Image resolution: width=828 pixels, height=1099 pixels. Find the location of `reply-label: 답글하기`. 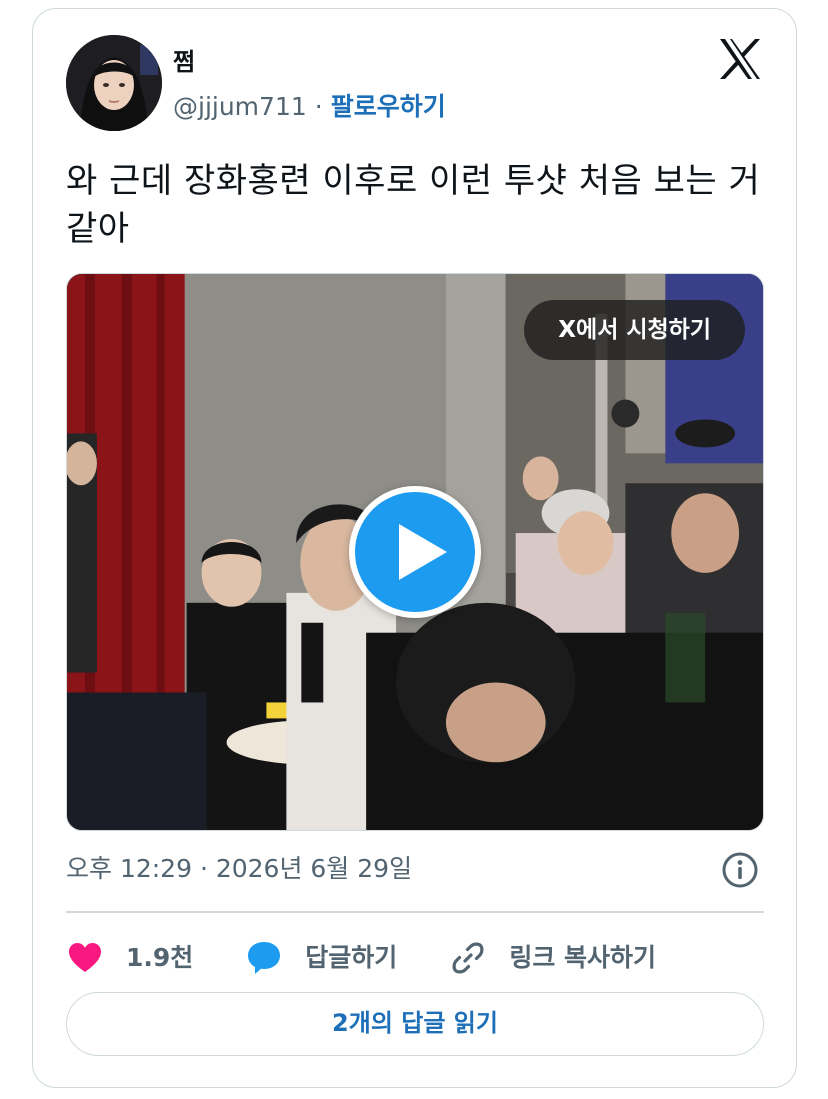

reply-label: 답글하기 is located at coordinates (351, 957).